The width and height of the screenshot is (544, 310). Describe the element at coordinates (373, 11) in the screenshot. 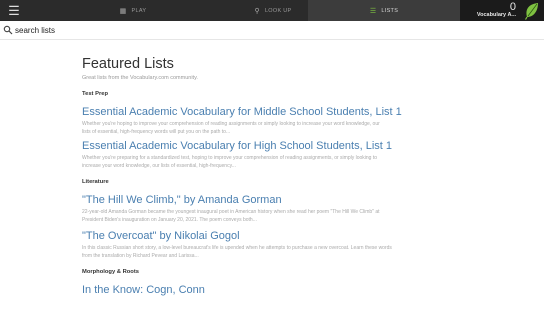

I see `list-icon: ☰` at that location.